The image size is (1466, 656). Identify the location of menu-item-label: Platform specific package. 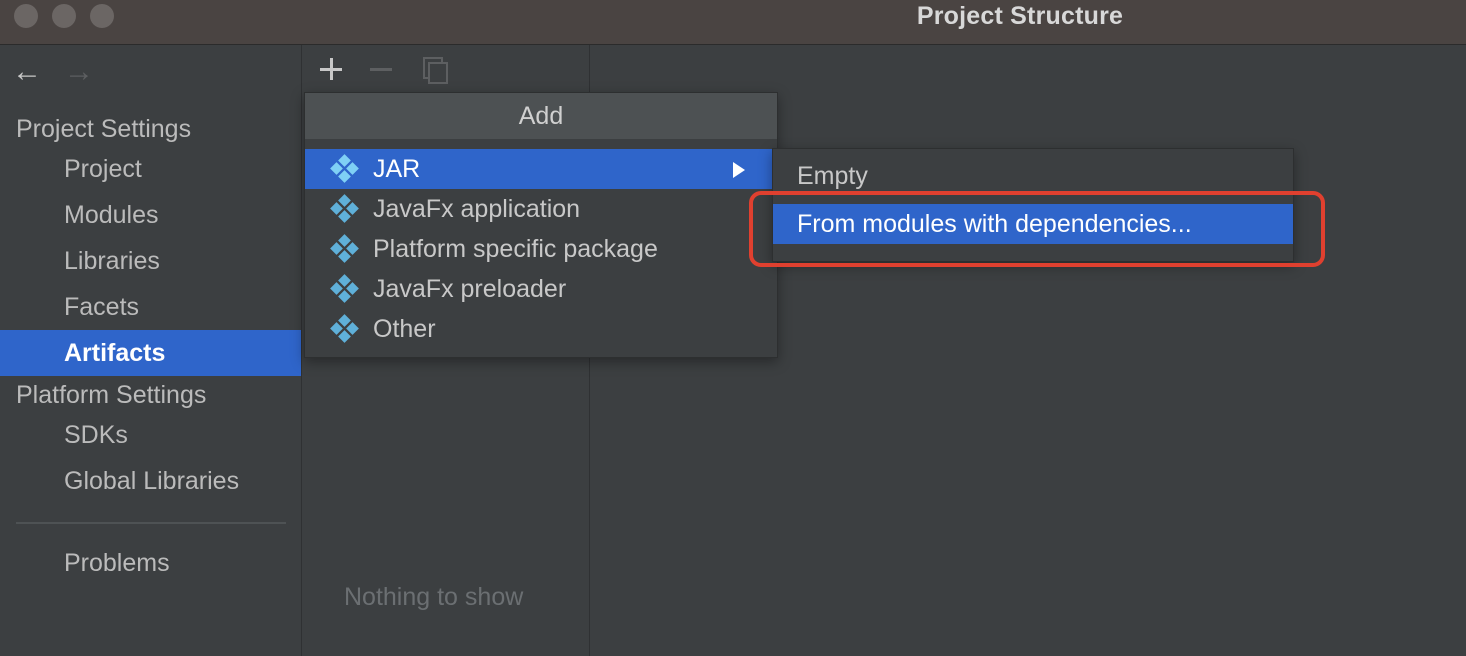
(515, 249).